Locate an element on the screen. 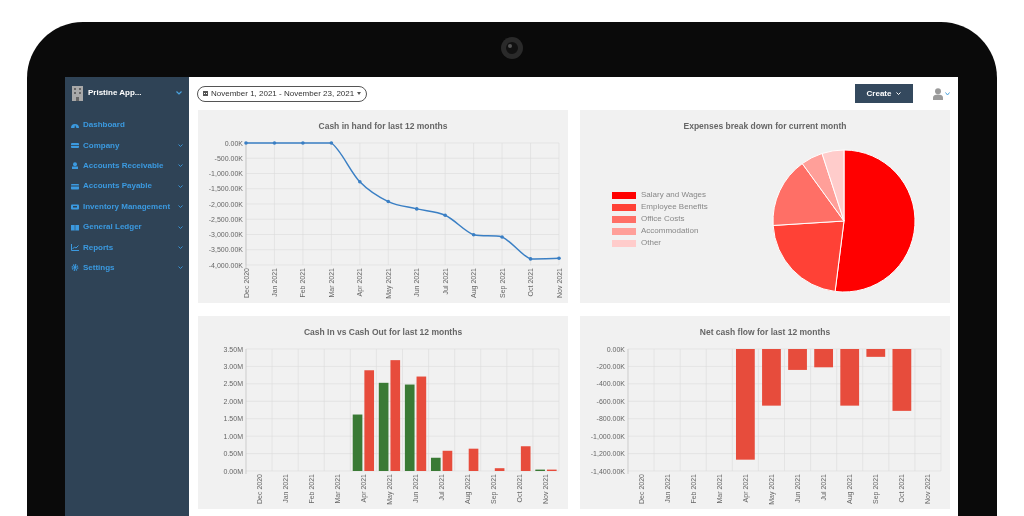 The width and height of the screenshot is (1024, 516). legend-label: Accommodation is located at coordinates (670, 231).